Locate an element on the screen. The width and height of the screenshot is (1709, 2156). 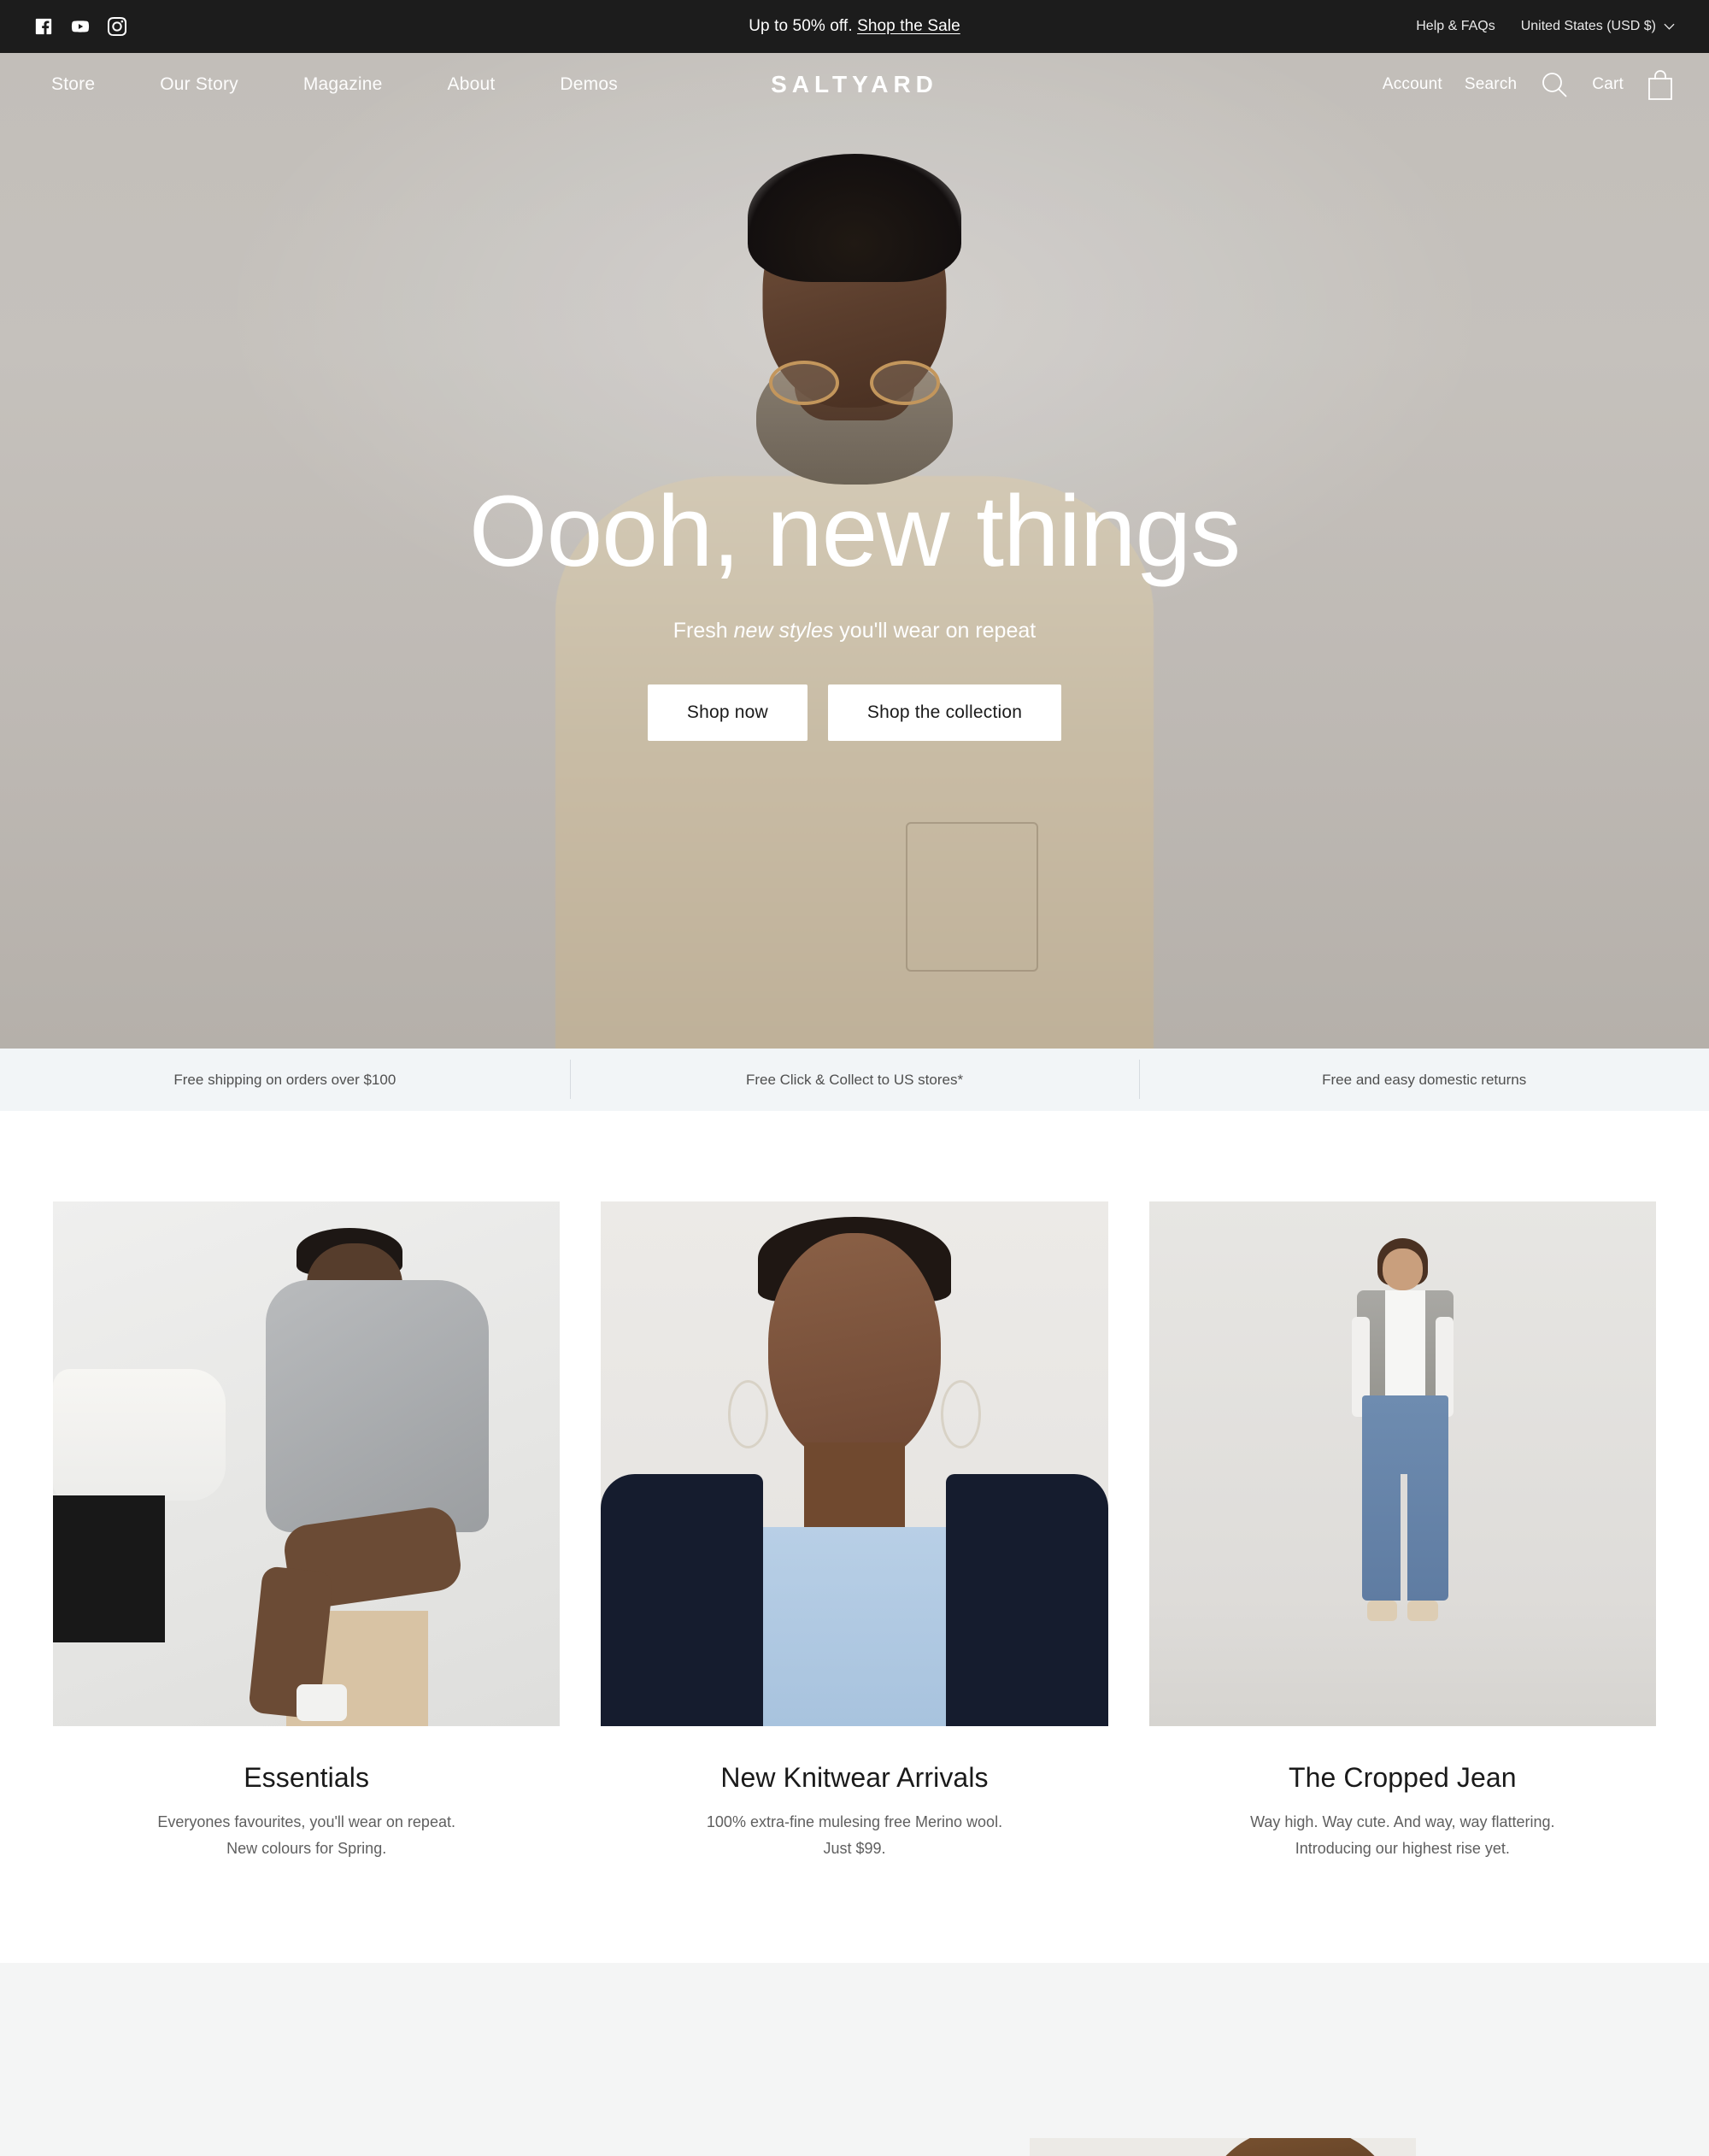
feature-image is located at coordinates (1223, 2146).